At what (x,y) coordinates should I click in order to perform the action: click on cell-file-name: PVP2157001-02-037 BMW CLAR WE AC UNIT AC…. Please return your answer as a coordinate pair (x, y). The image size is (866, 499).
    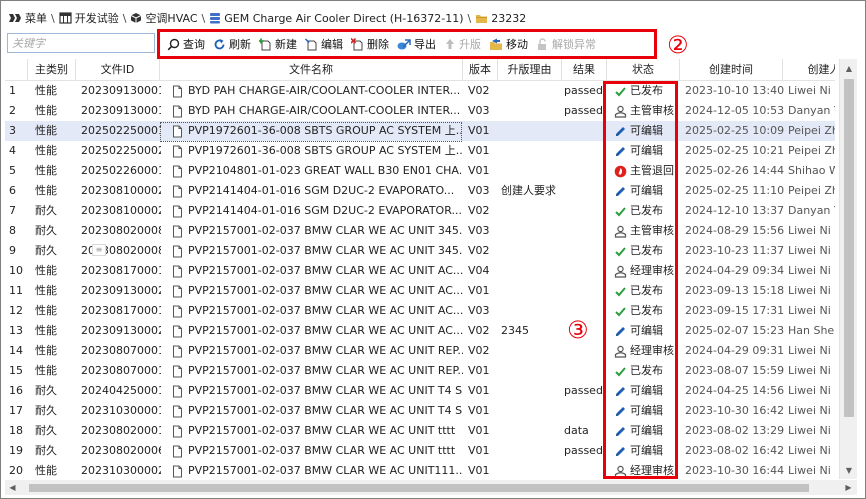
    Looking at the image, I should click on (317, 271).